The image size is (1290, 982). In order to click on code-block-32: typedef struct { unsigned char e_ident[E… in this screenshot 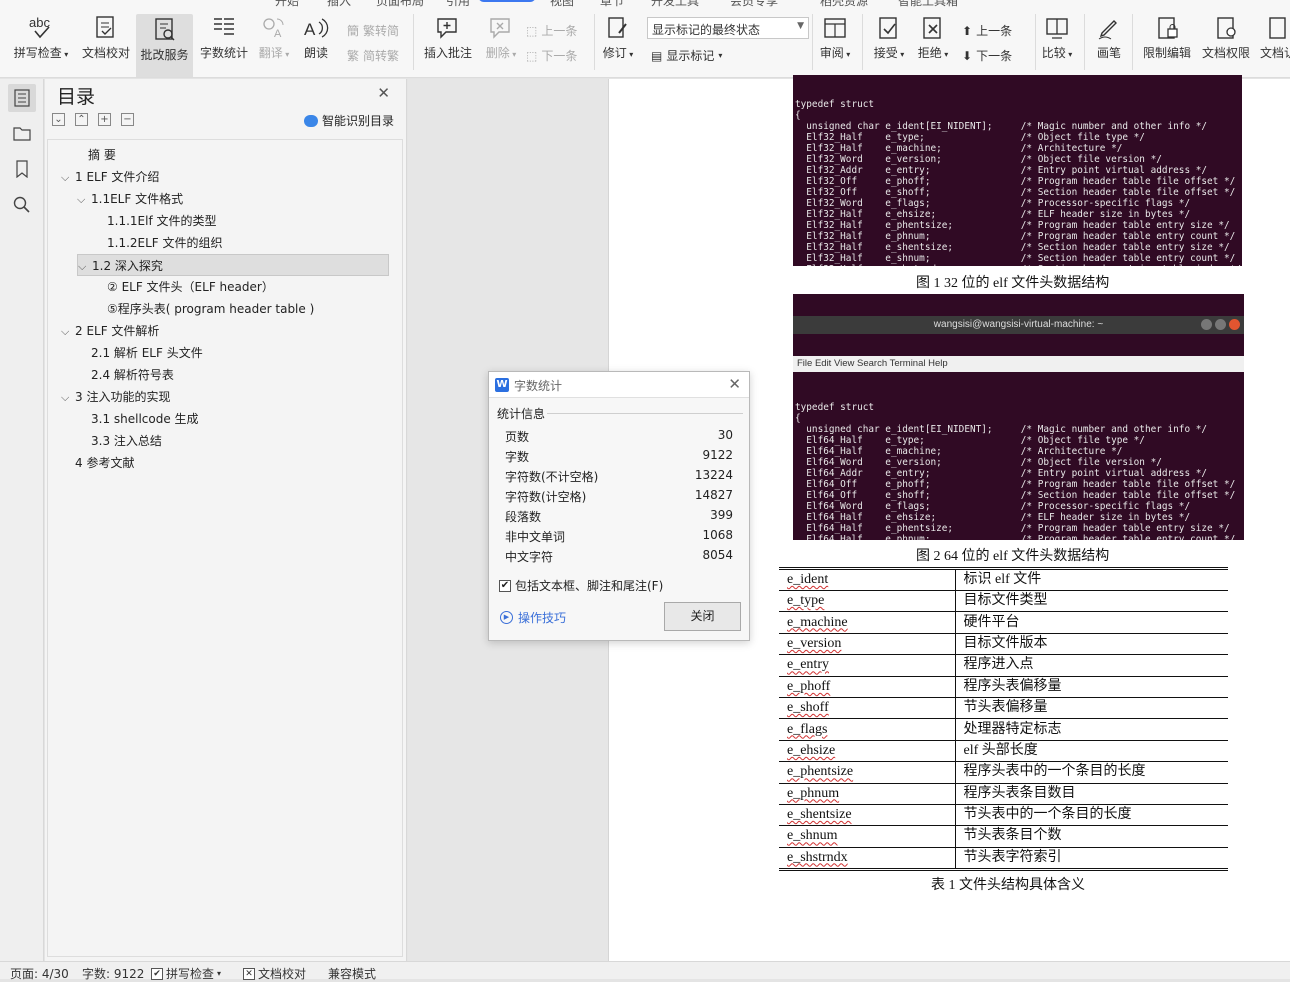, I will do `click(1018, 182)`.